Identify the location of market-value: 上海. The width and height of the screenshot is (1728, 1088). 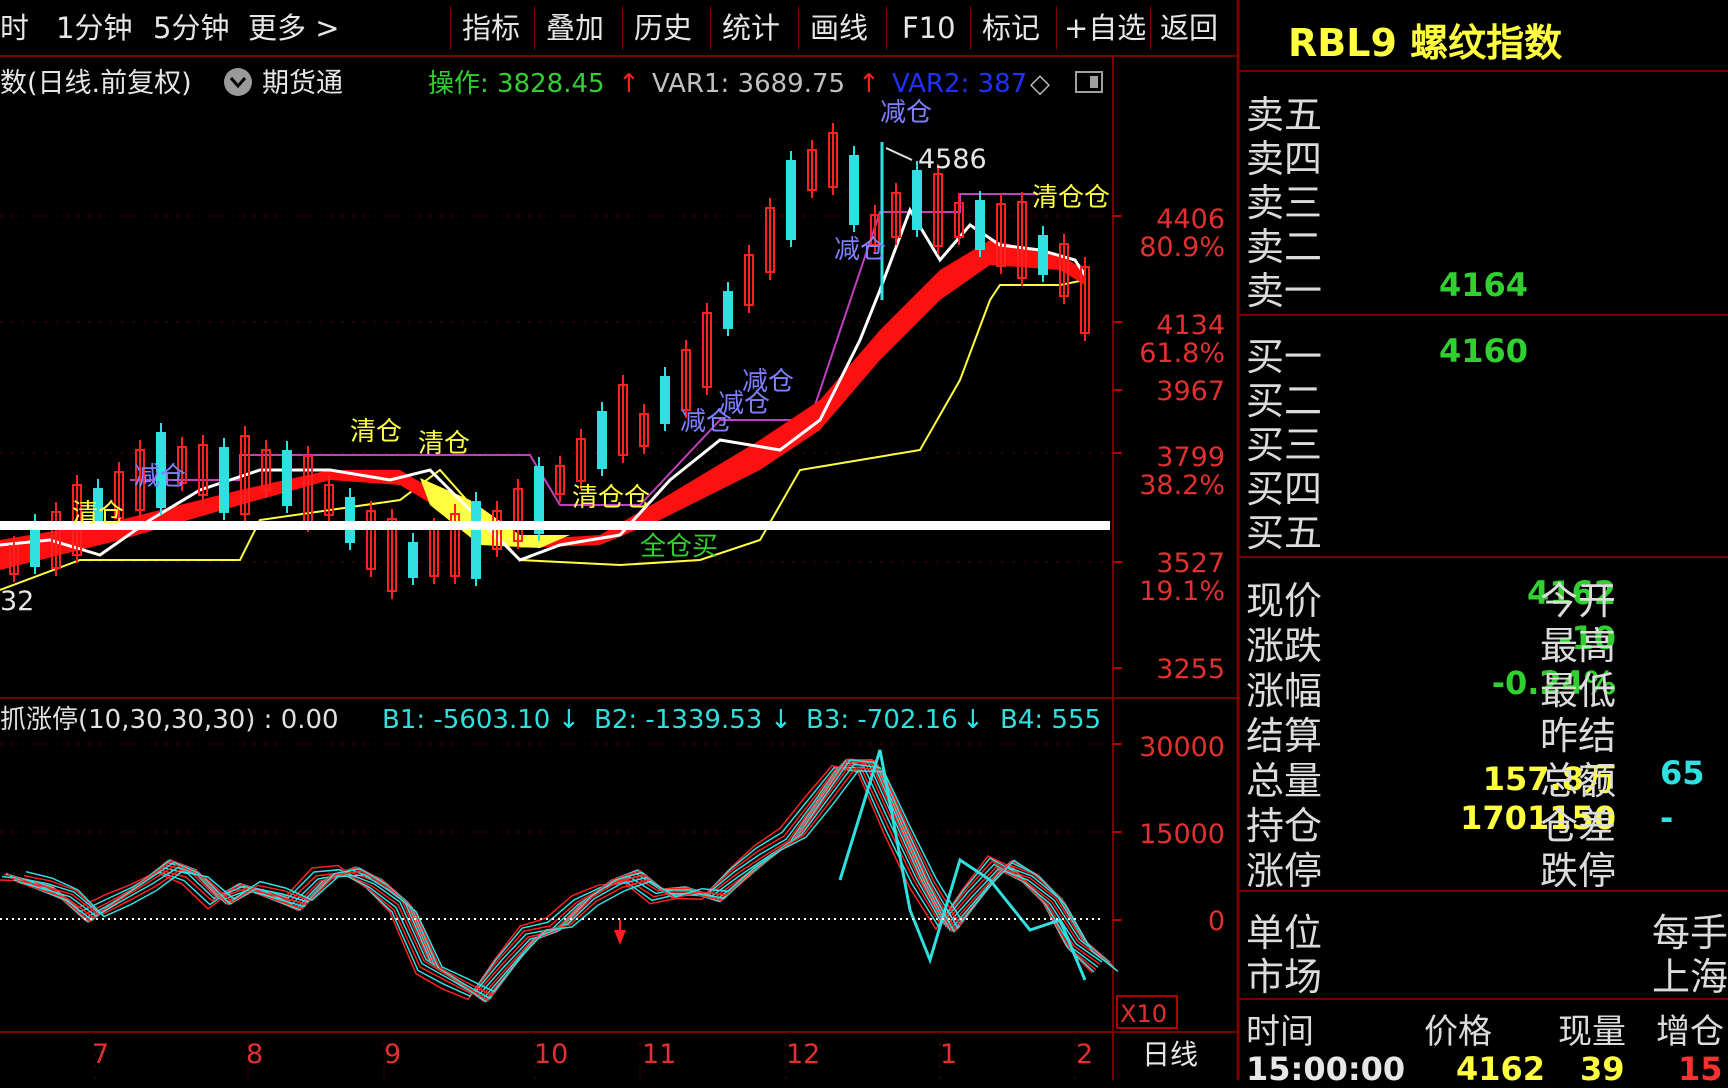
(1689, 977).